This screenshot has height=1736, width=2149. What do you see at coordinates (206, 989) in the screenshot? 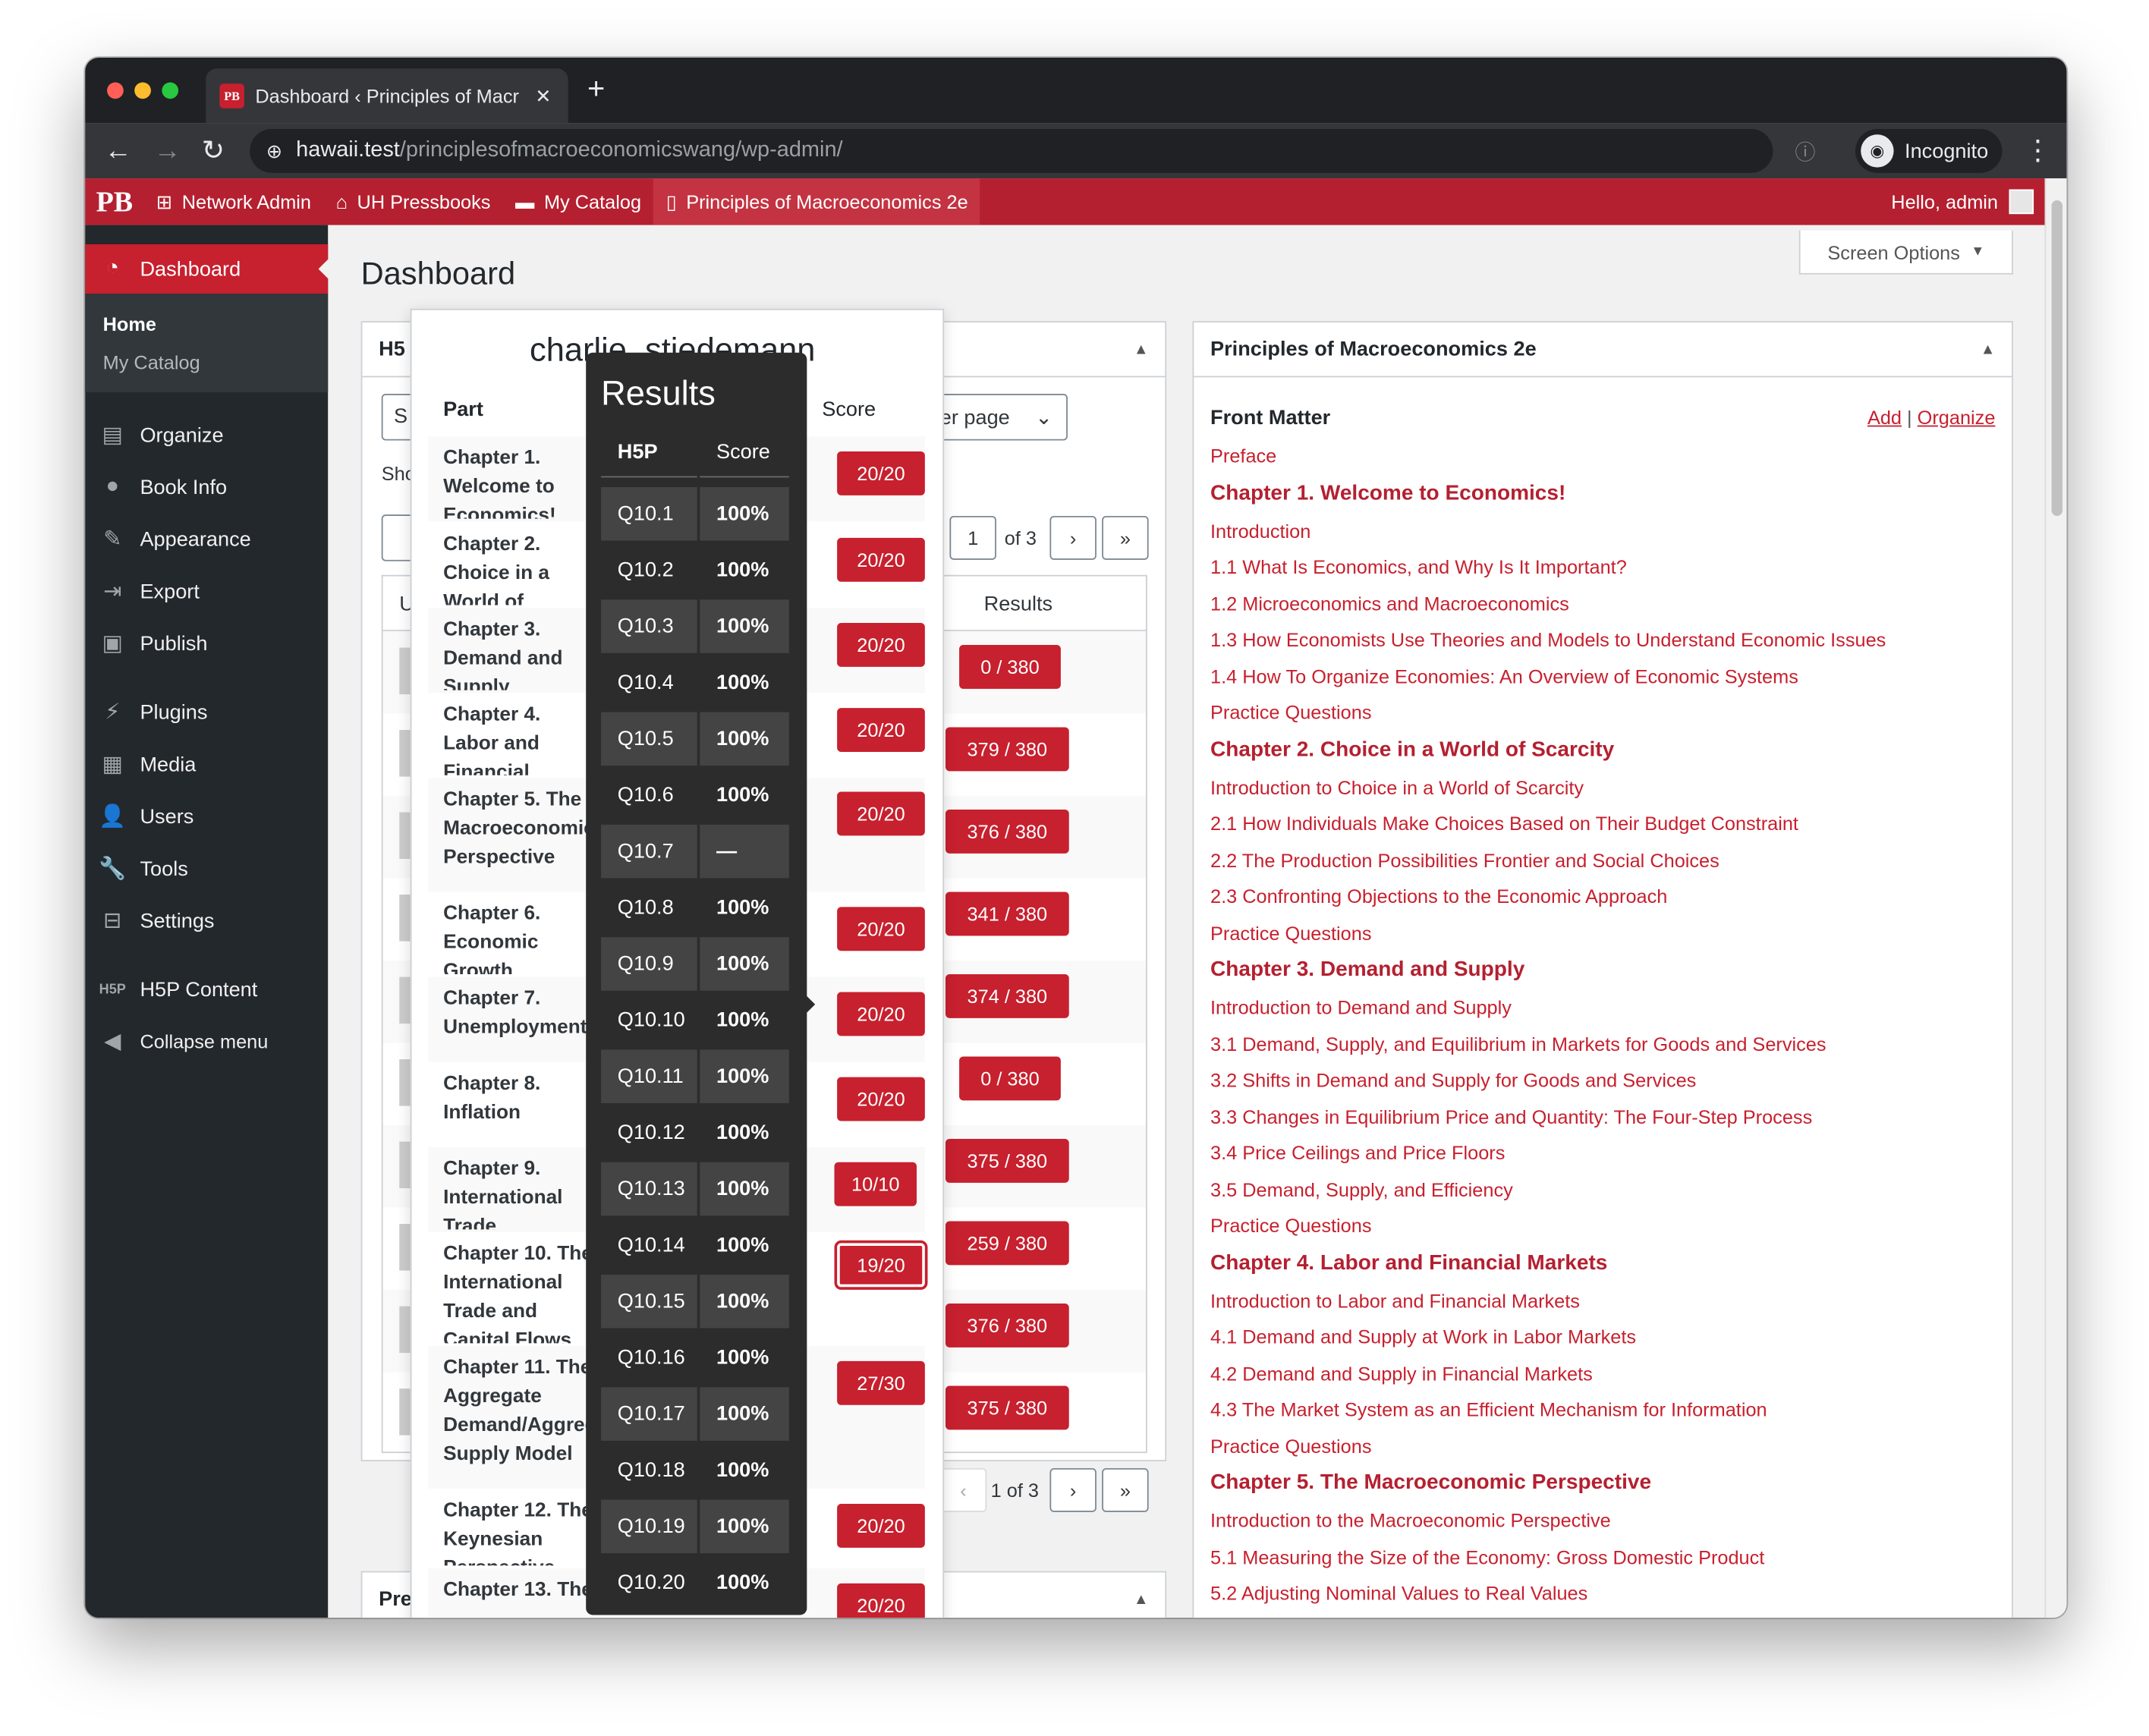
I see `sidebar-item-h5p-content: H5P H5P Content` at bounding box center [206, 989].